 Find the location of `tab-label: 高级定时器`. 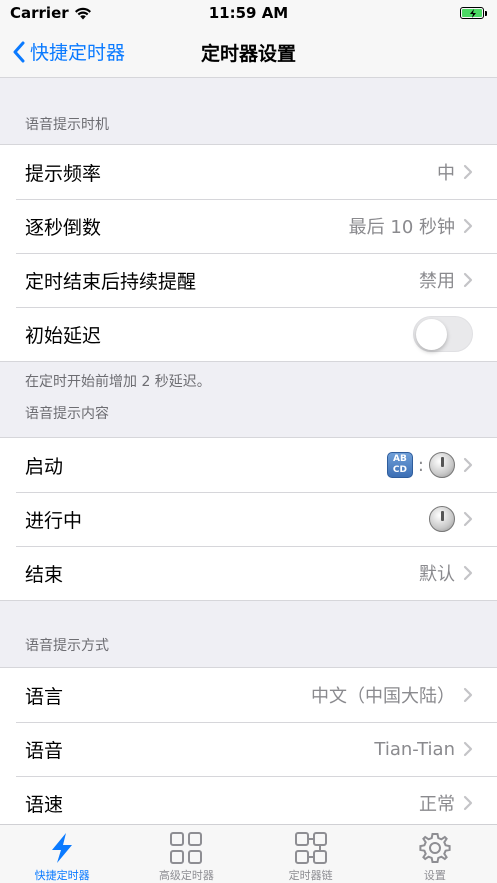

tab-label: 高级定时器 is located at coordinates (186, 875).